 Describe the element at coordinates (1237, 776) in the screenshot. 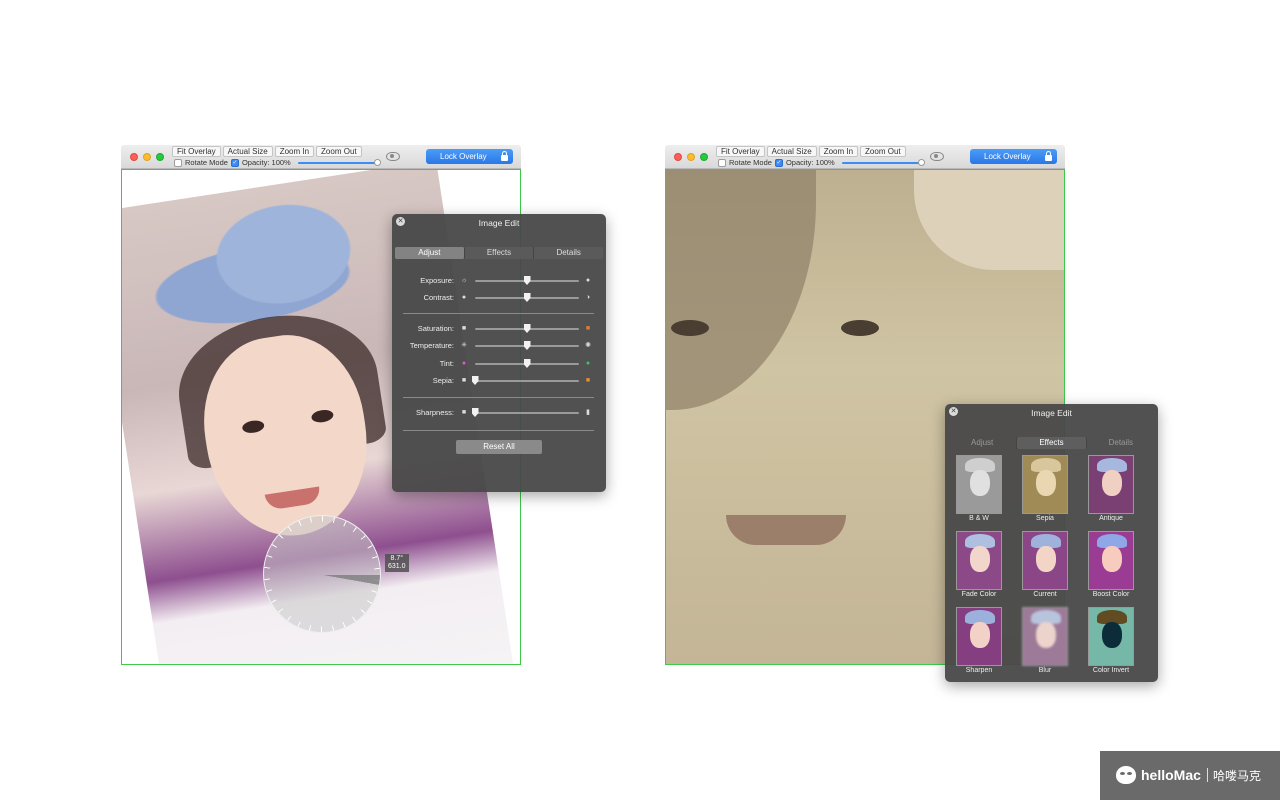

I see `watermark-chinese: 哈喽马克` at that location.